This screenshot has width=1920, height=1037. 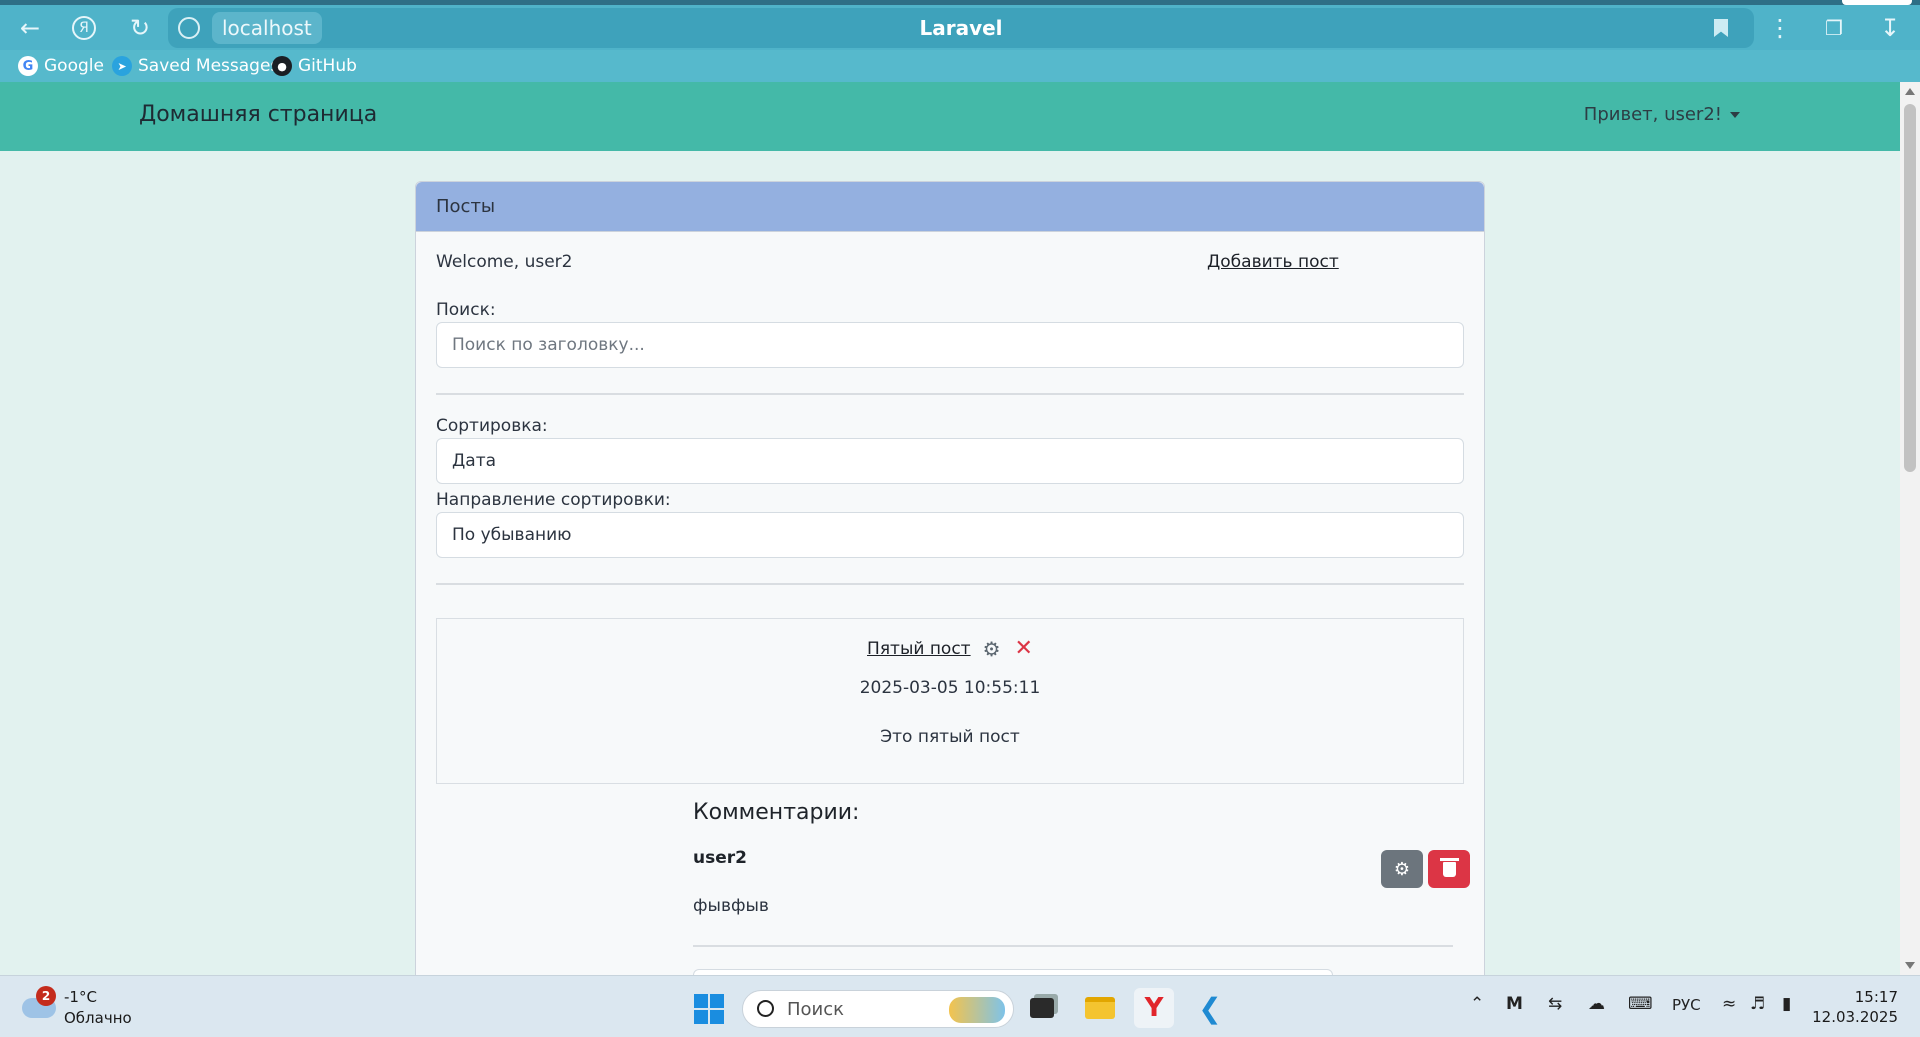 I want to click on edit-comment-button: ⚙, so click(x=1402, y=869).